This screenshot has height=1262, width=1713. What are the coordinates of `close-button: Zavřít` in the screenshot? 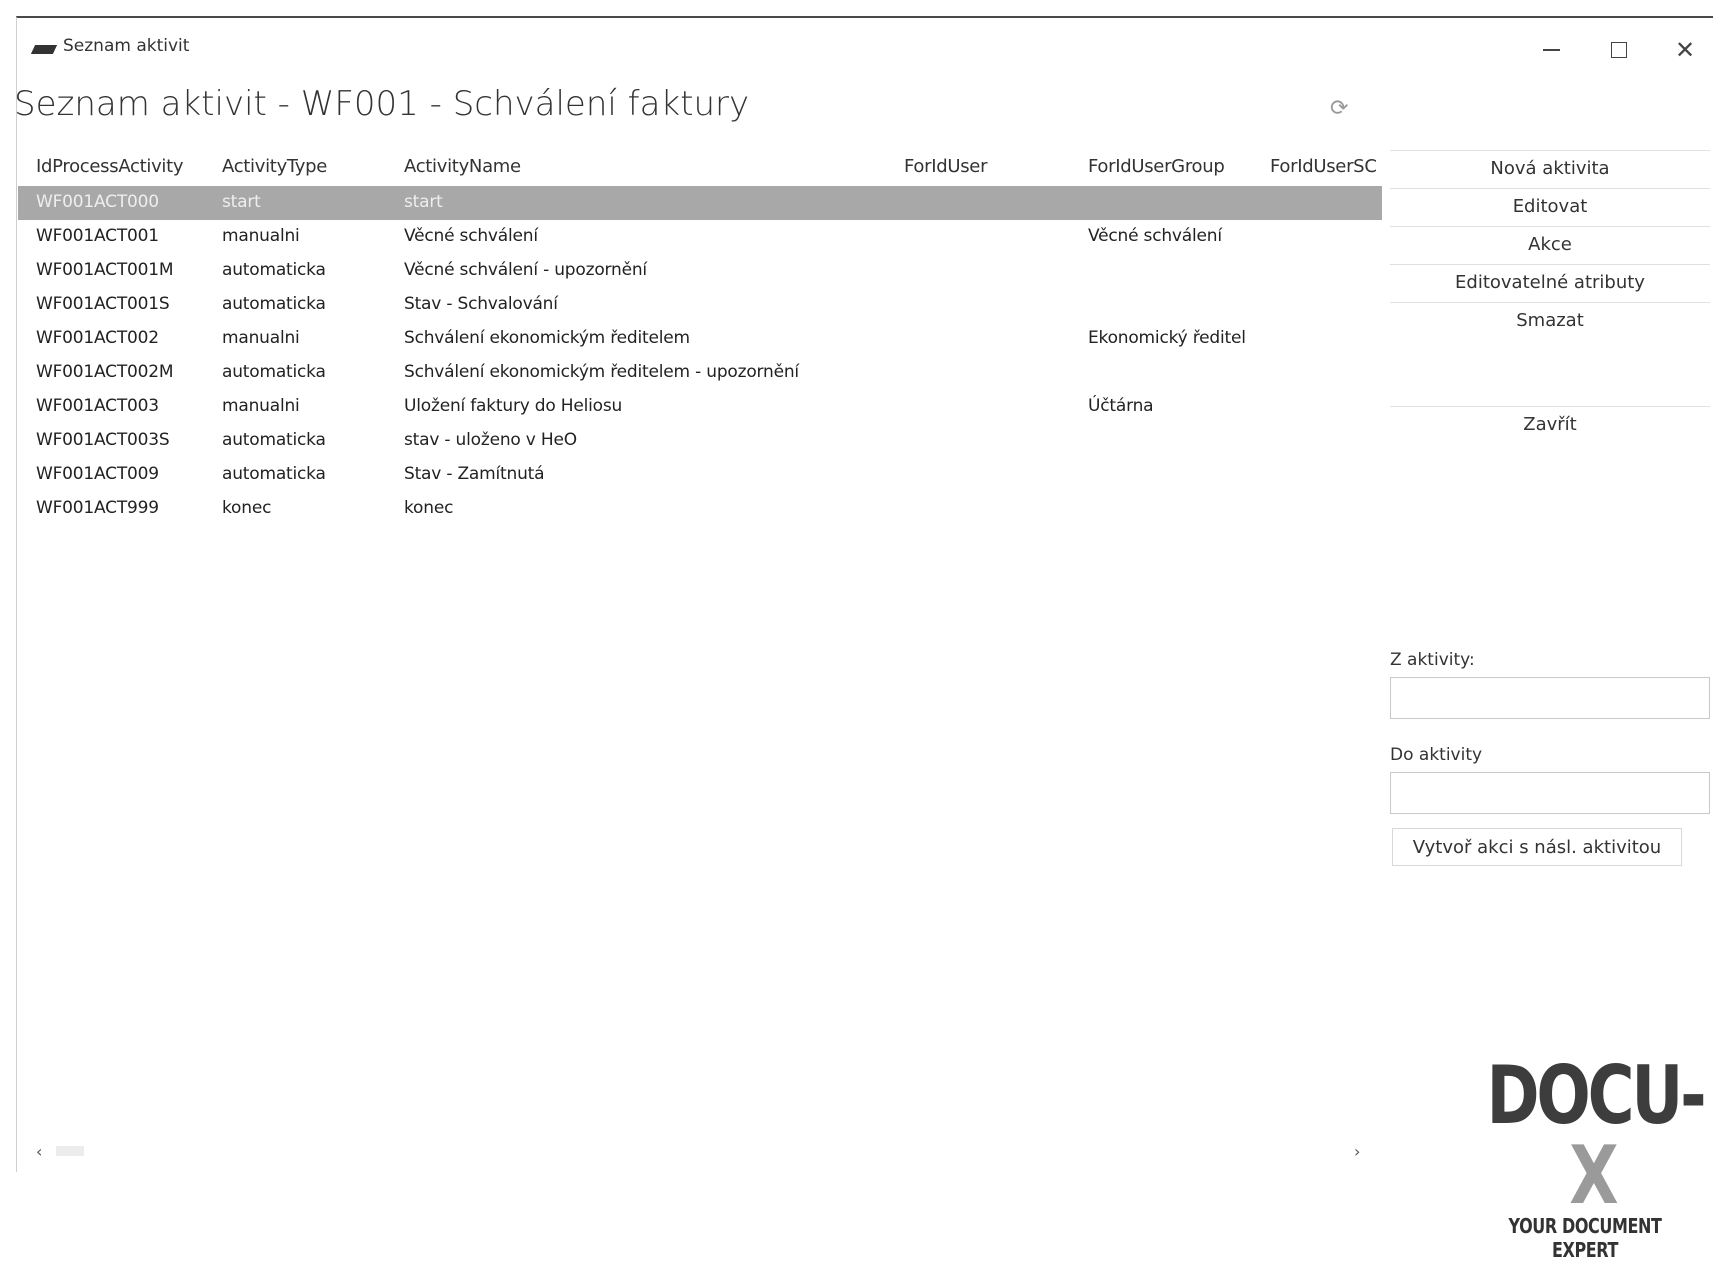 It's located at (1550, 424).